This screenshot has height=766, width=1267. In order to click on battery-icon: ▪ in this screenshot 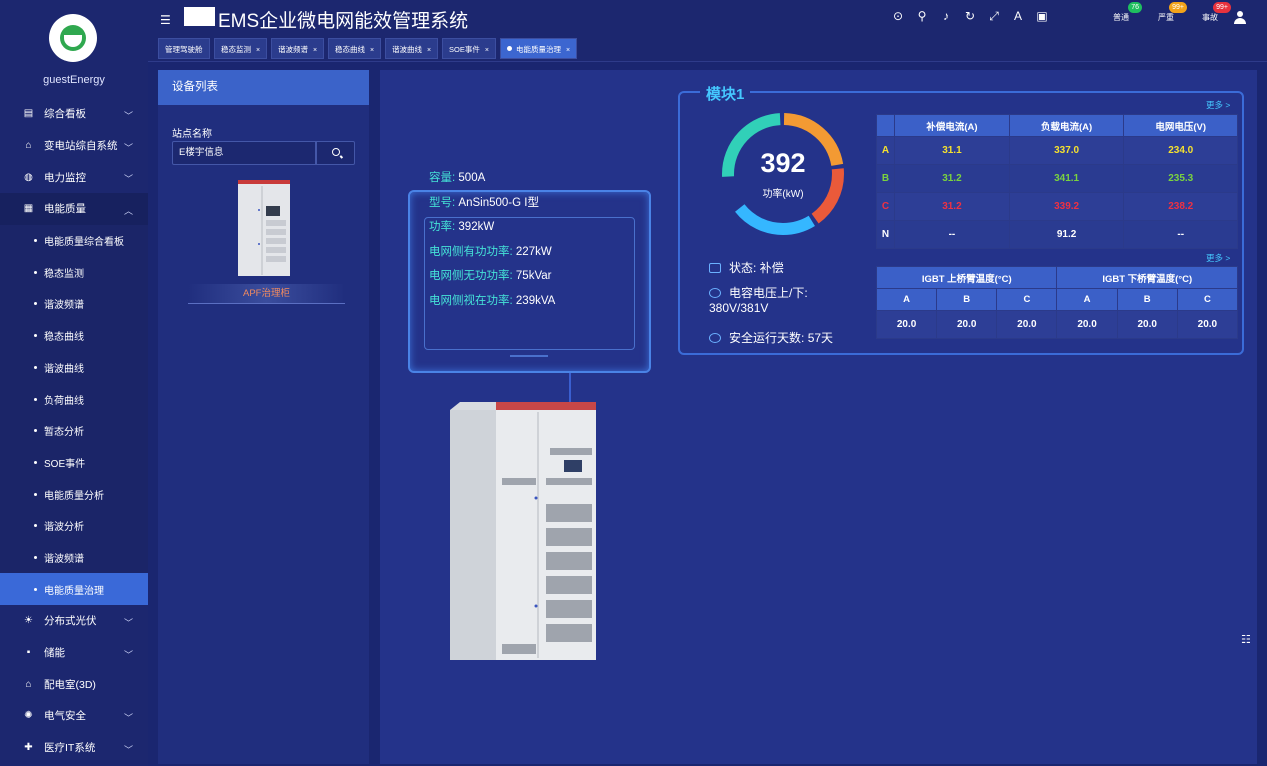, I will do `click(28, 653)`.